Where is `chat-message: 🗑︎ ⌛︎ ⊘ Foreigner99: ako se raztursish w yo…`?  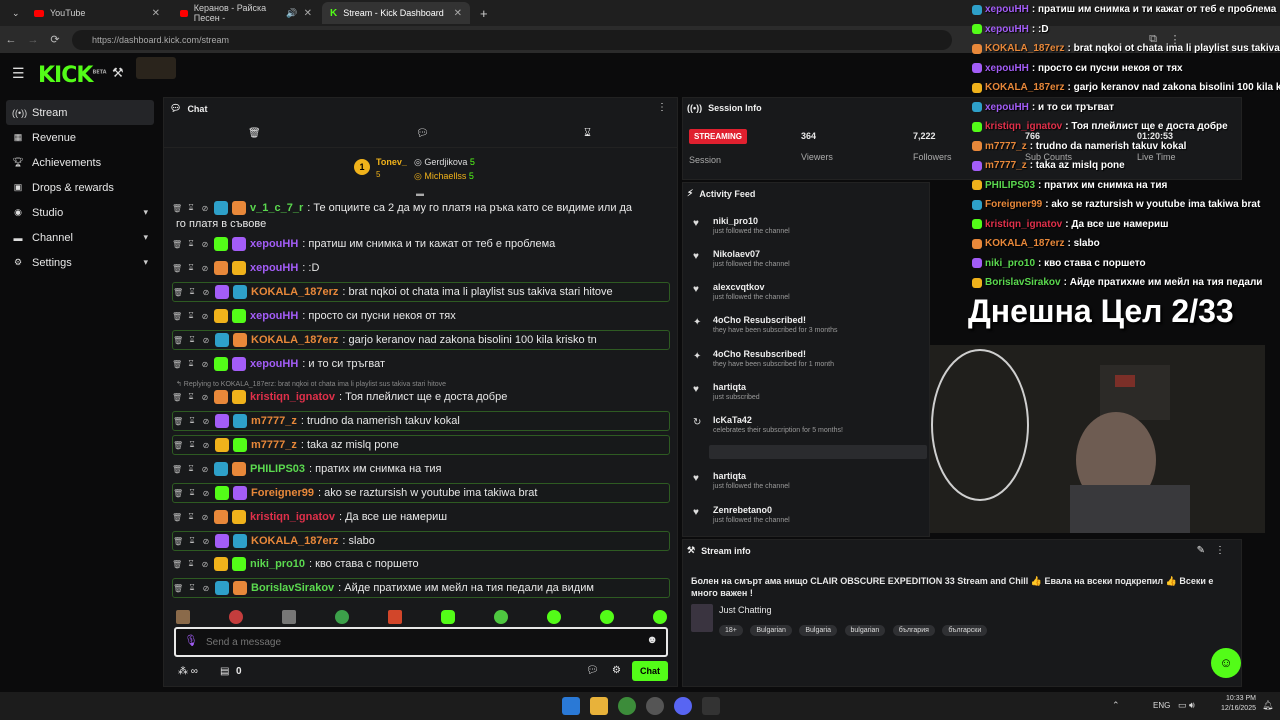
chat-message: 🗑︎ ⌛︎ ⊘ Foreigner99: ako se raztursish w yo… is located at coordinates (421, 493).